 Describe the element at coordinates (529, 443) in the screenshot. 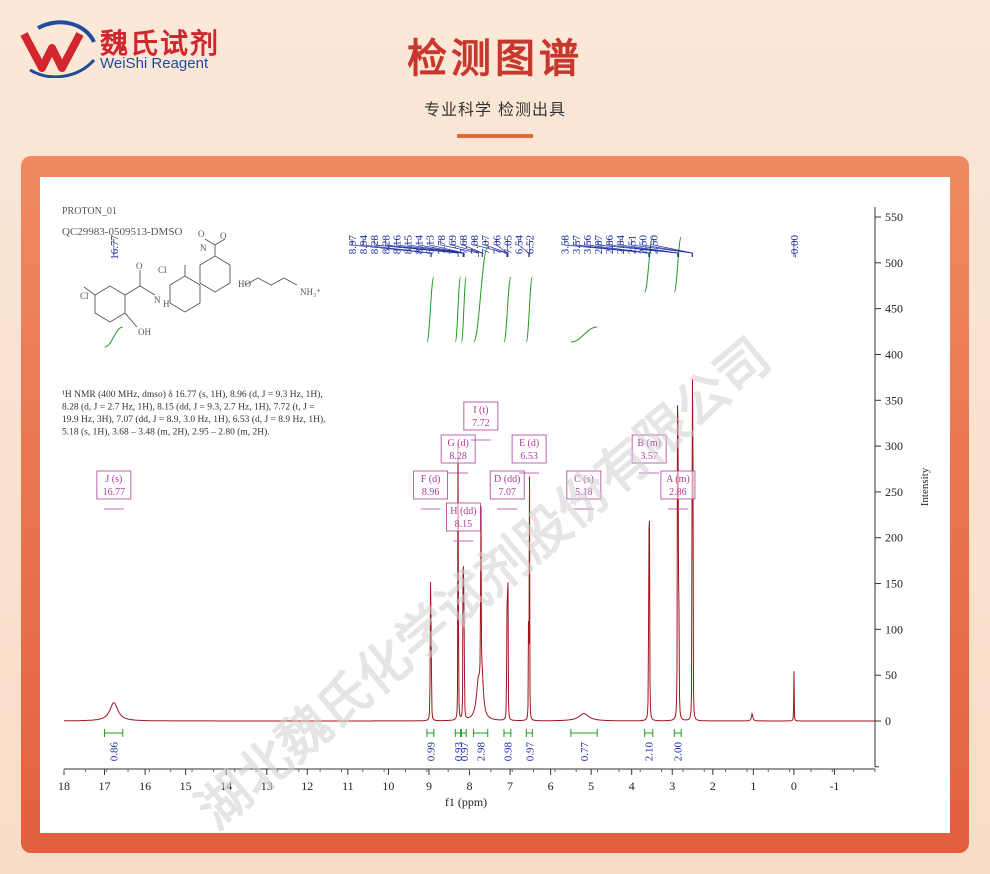

I see `multiplet-id: E (d)` at that location.